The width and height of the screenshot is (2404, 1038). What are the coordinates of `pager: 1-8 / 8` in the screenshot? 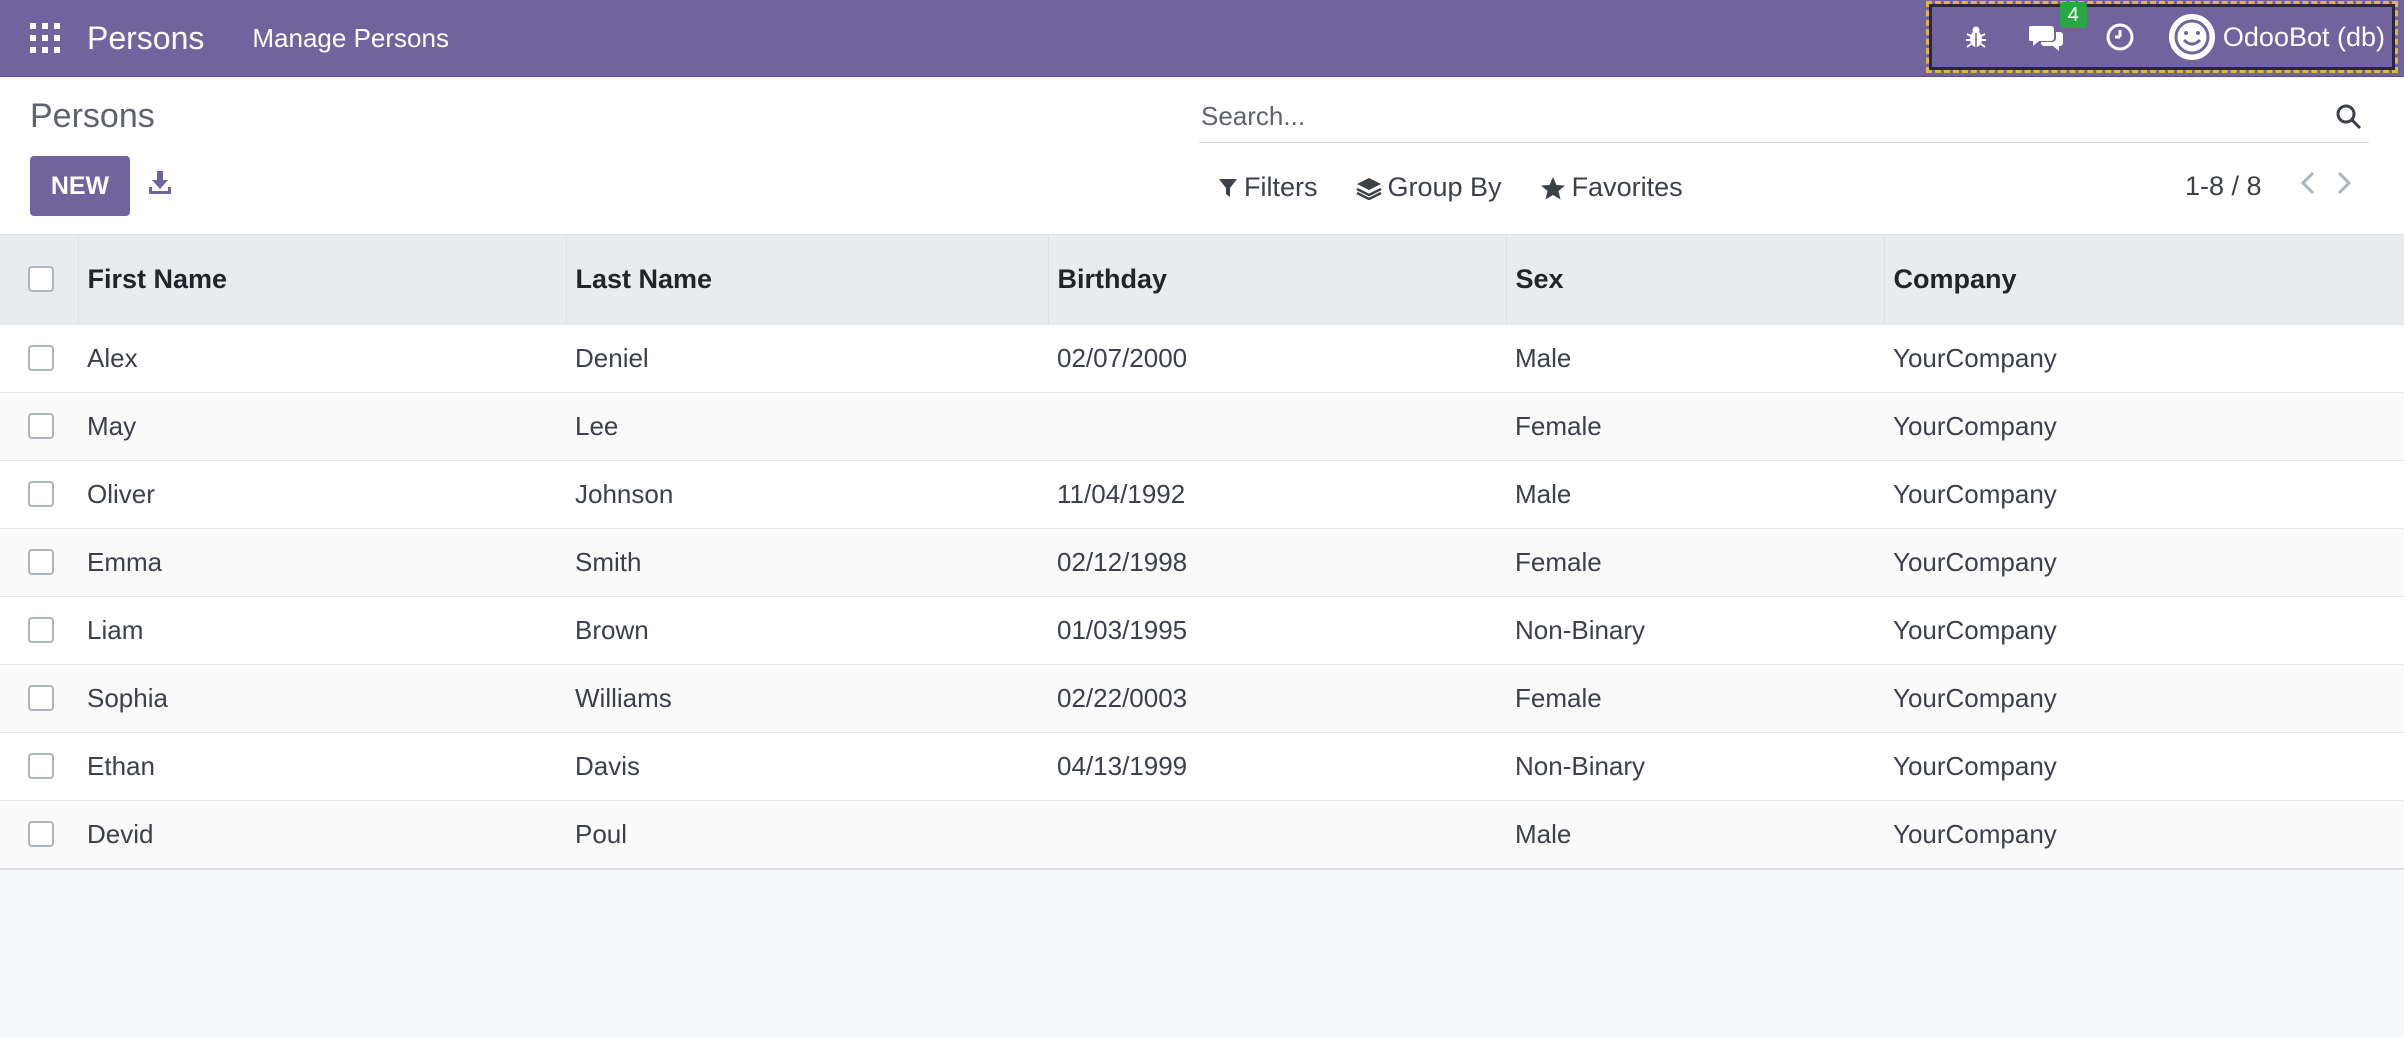 It's located at (2273, 186).